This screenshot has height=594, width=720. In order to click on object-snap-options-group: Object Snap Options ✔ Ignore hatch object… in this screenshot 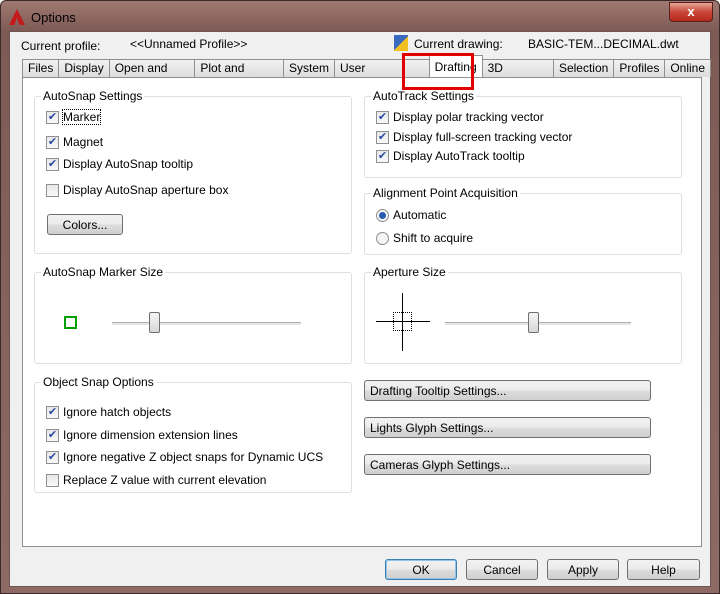, I will do `click(193, 434)`.